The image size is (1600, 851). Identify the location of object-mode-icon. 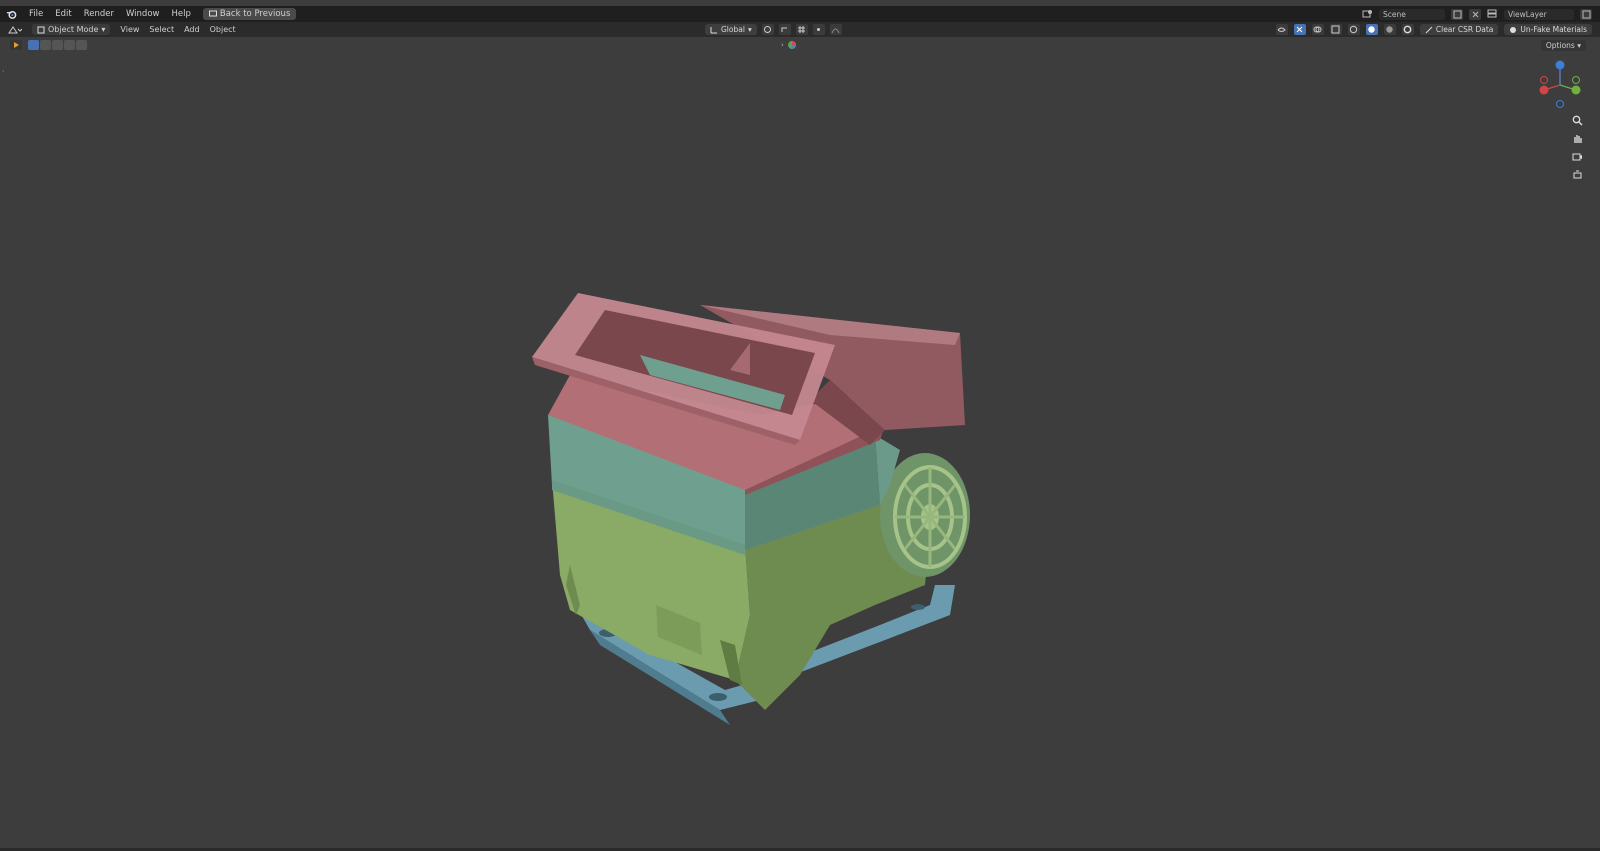
(41, 29).